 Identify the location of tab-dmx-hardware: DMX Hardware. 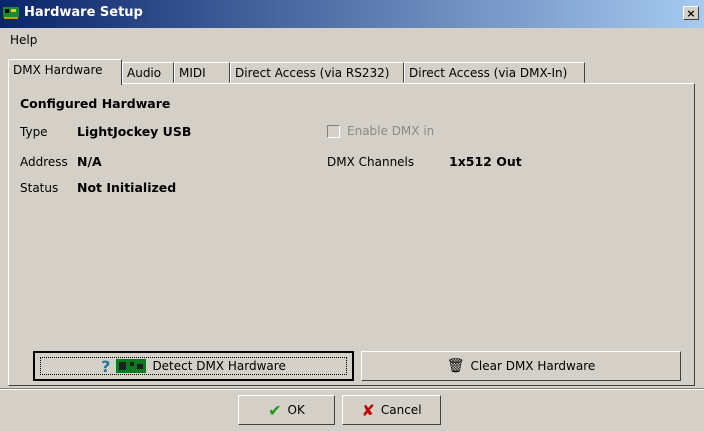
(65, 72).